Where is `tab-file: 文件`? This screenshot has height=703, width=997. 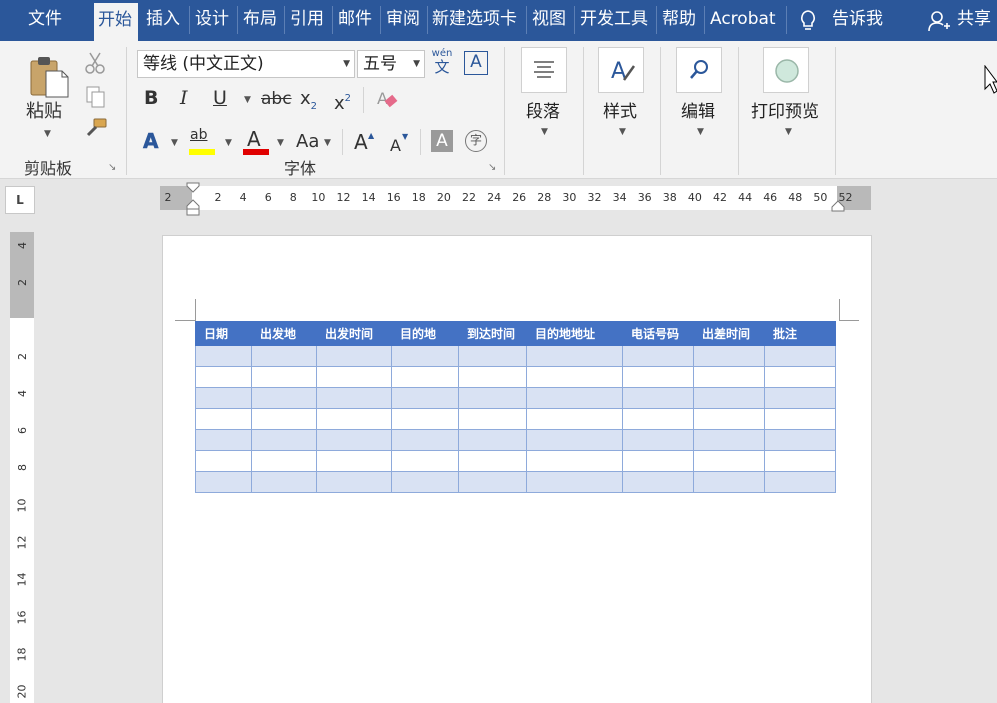 tab-file: 文件 is located at coordinates (45, 20).